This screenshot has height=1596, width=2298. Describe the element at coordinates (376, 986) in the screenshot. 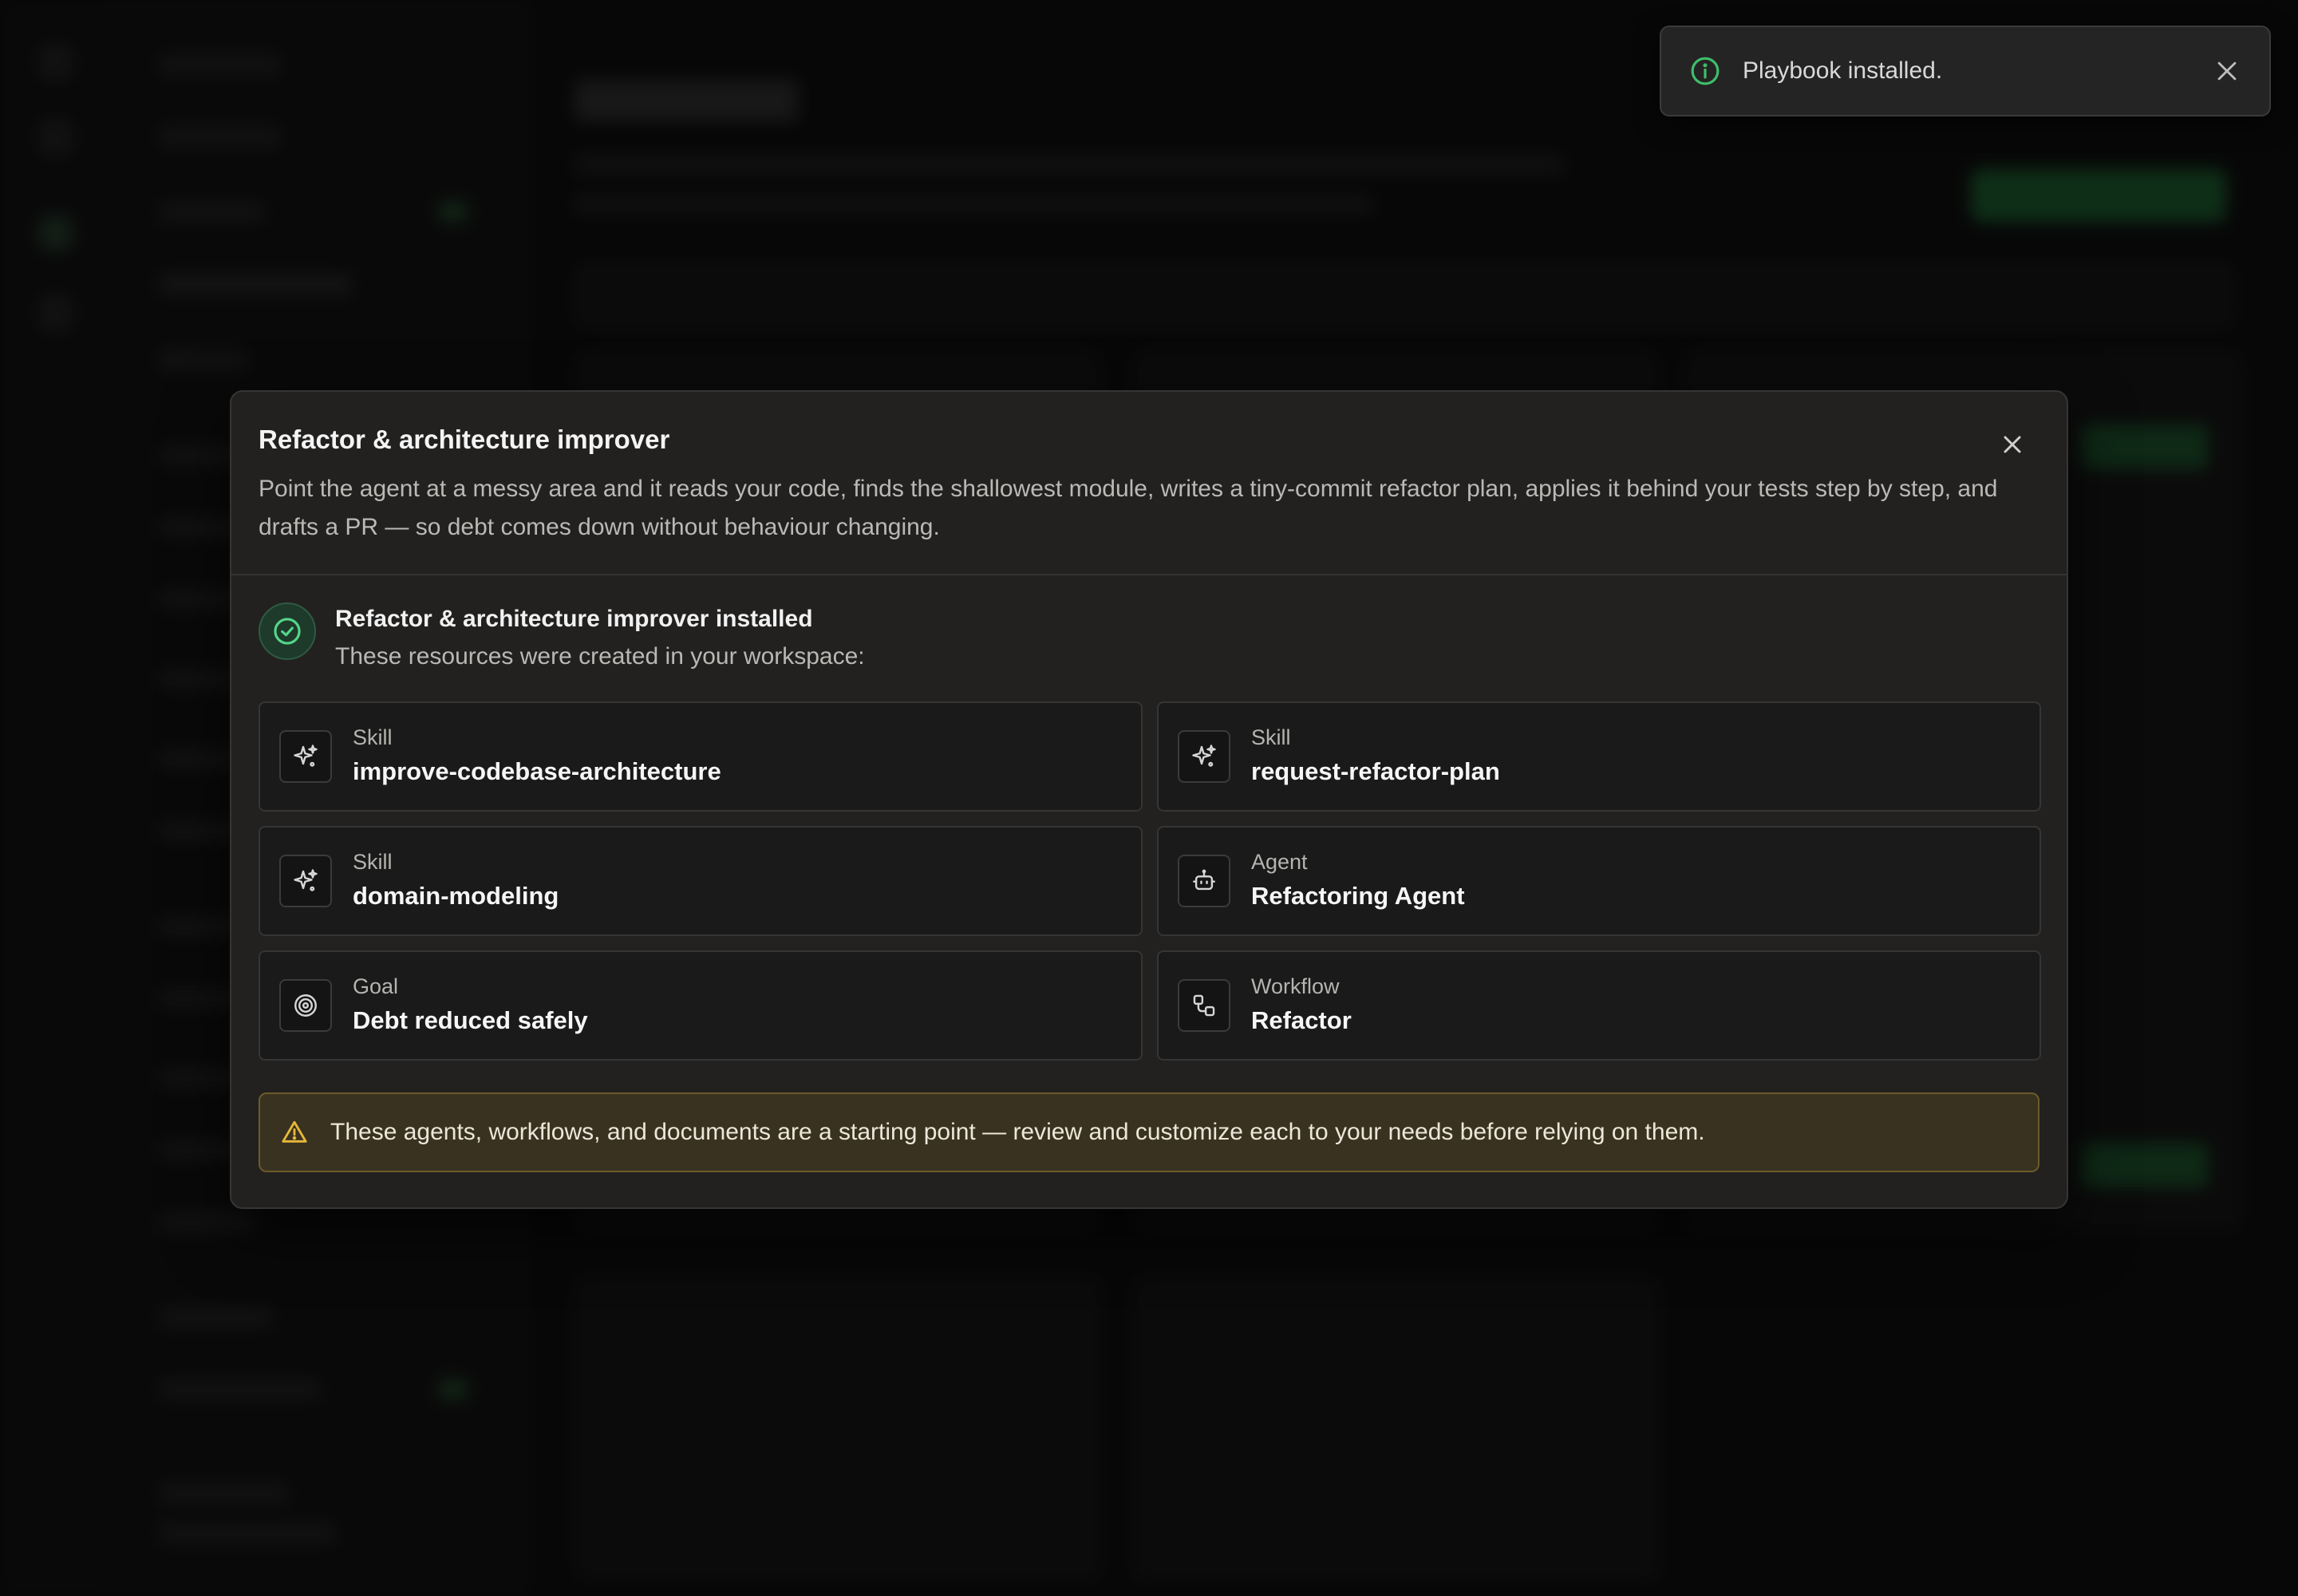

I see `resource-kind: Goal` at that location.